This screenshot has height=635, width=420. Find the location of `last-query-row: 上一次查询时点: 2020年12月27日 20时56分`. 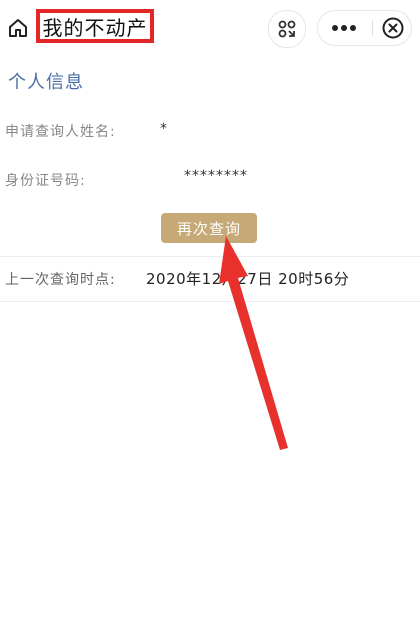

last-query-row: 上一次查询时点: 2020年12月27日 20时56分 is located at coordinates (210, 279).